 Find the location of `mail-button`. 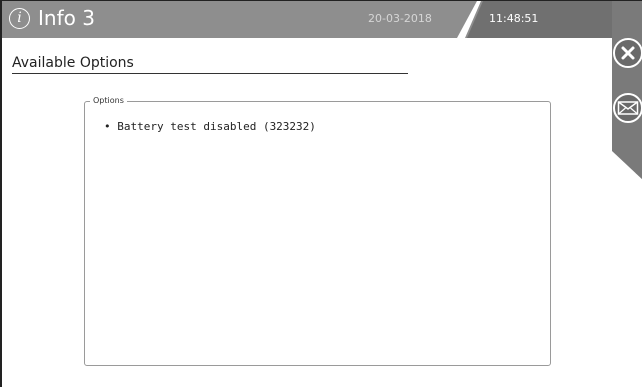

mail-button is located at coordinates (627, 108).